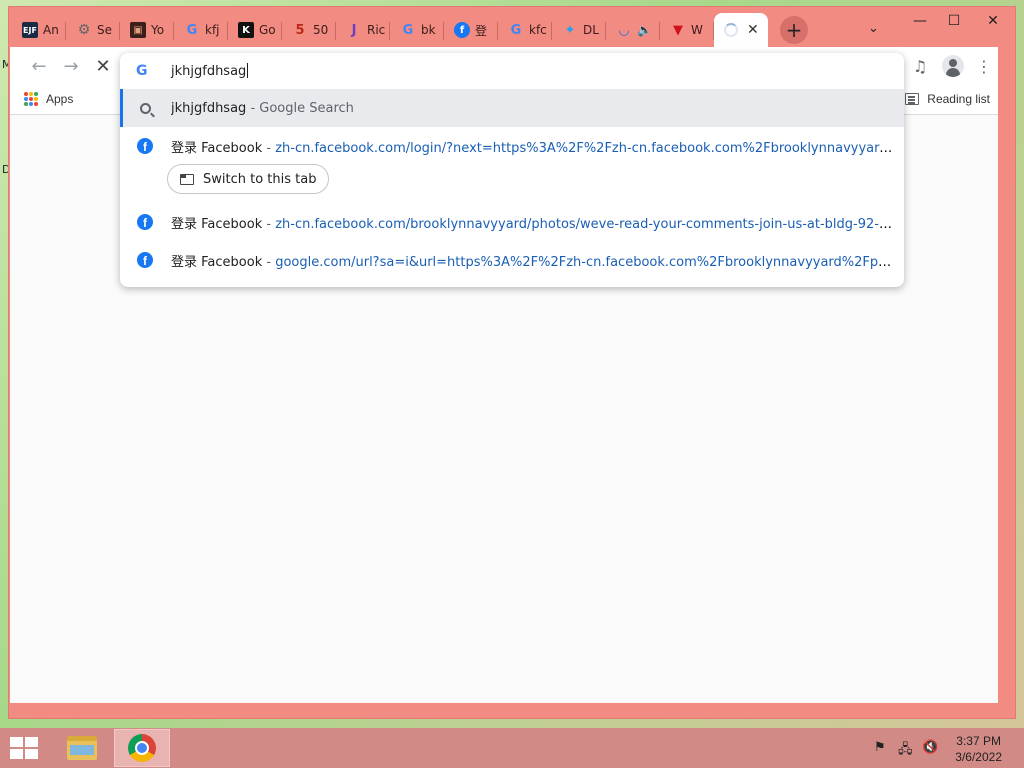 Image resolution: width=1024 pixels, height=768 pixels. I want to click on network-icon: 🖧, so click(905, 751).